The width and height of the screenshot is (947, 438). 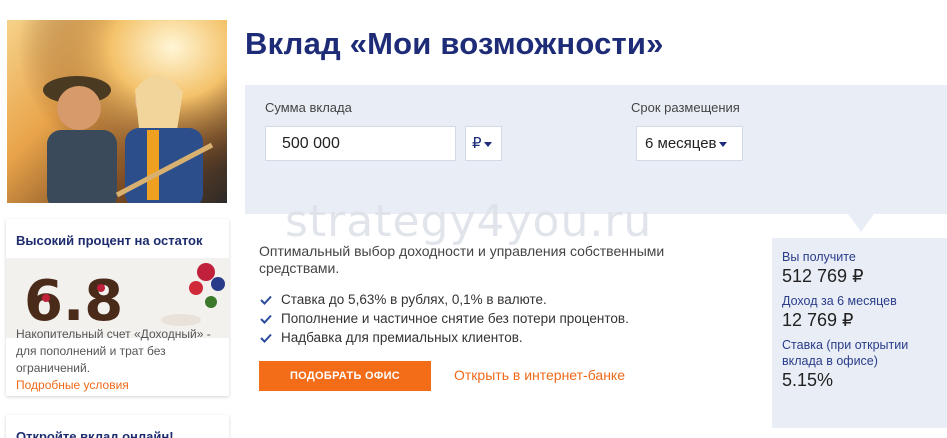 I want to click on hero-photo, so click(x=117, y=111).